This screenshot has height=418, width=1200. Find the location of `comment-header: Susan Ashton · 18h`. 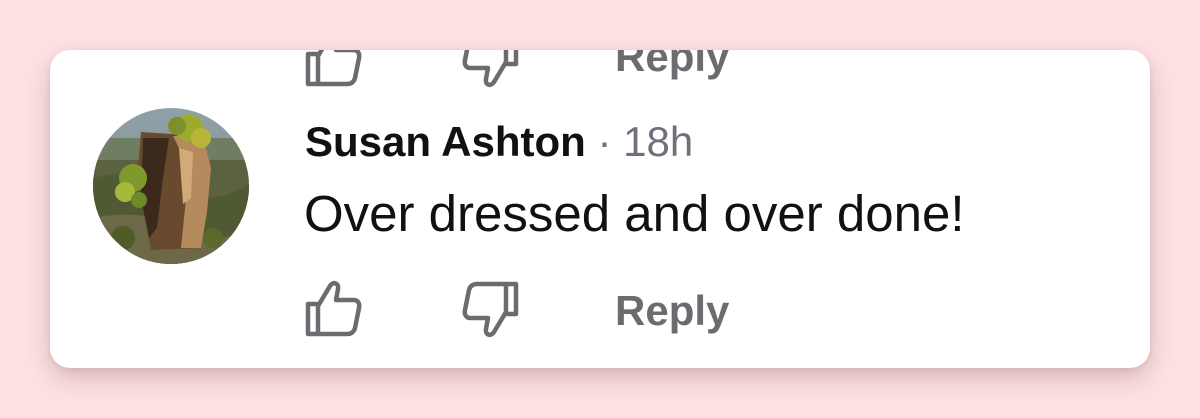

comment-header: Susan Ashton · 18h is located at coordinates (499, 142).